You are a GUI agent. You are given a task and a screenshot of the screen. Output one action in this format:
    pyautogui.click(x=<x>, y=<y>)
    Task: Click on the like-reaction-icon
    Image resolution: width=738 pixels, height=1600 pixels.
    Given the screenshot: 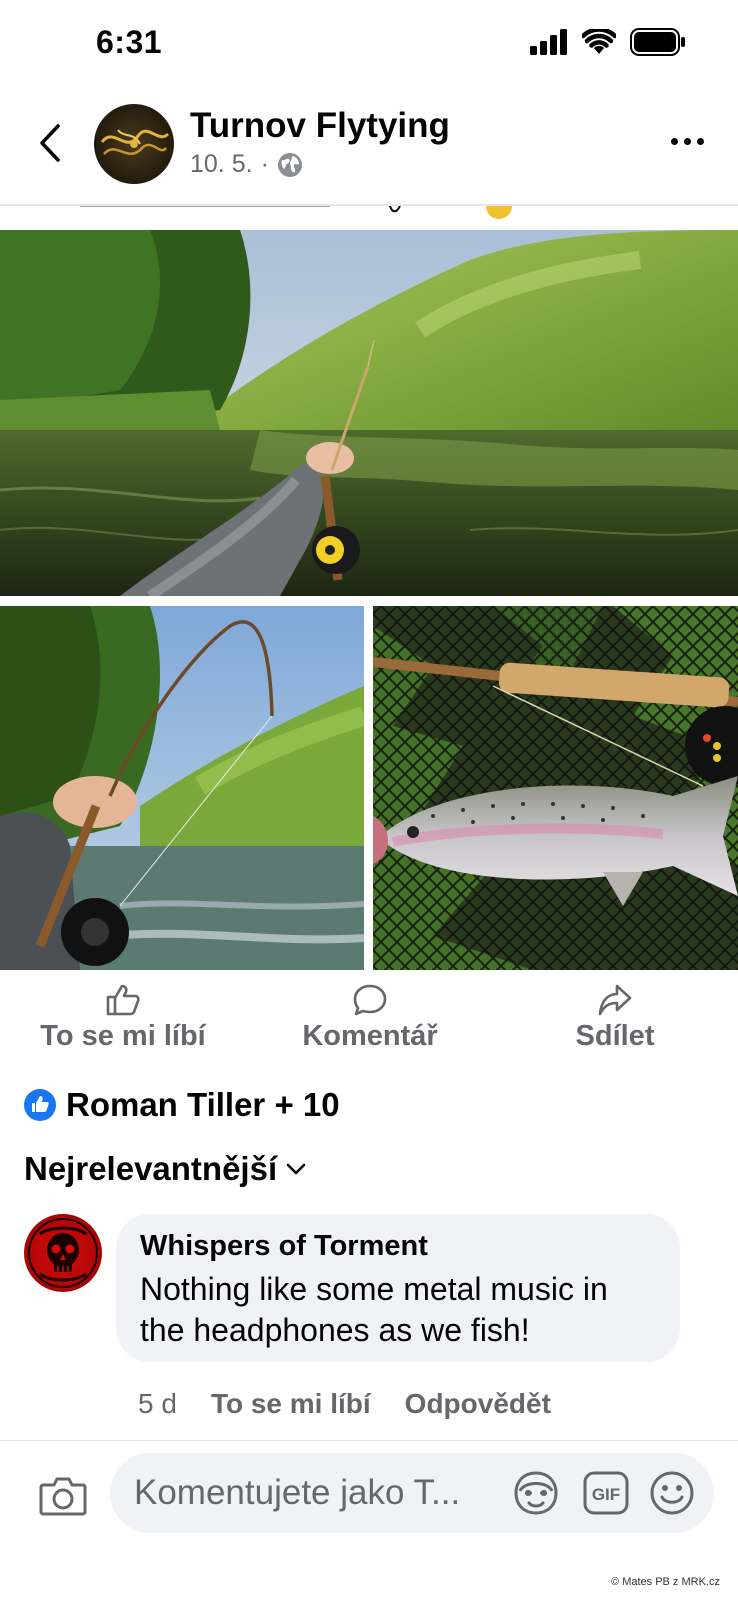 What is the action you would take?
    pyautogui.click(x=40, y=1105)
    